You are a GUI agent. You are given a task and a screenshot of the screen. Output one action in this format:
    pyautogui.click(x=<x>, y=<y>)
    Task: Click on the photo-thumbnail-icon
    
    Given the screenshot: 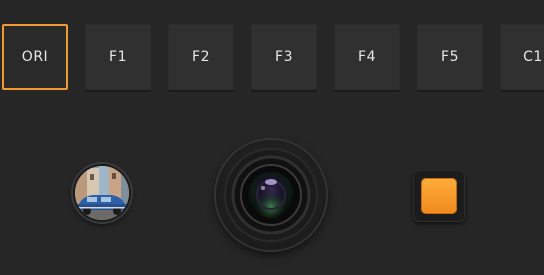 What is the action you would take?
    pyautogui.click(x=102, y=193)
    